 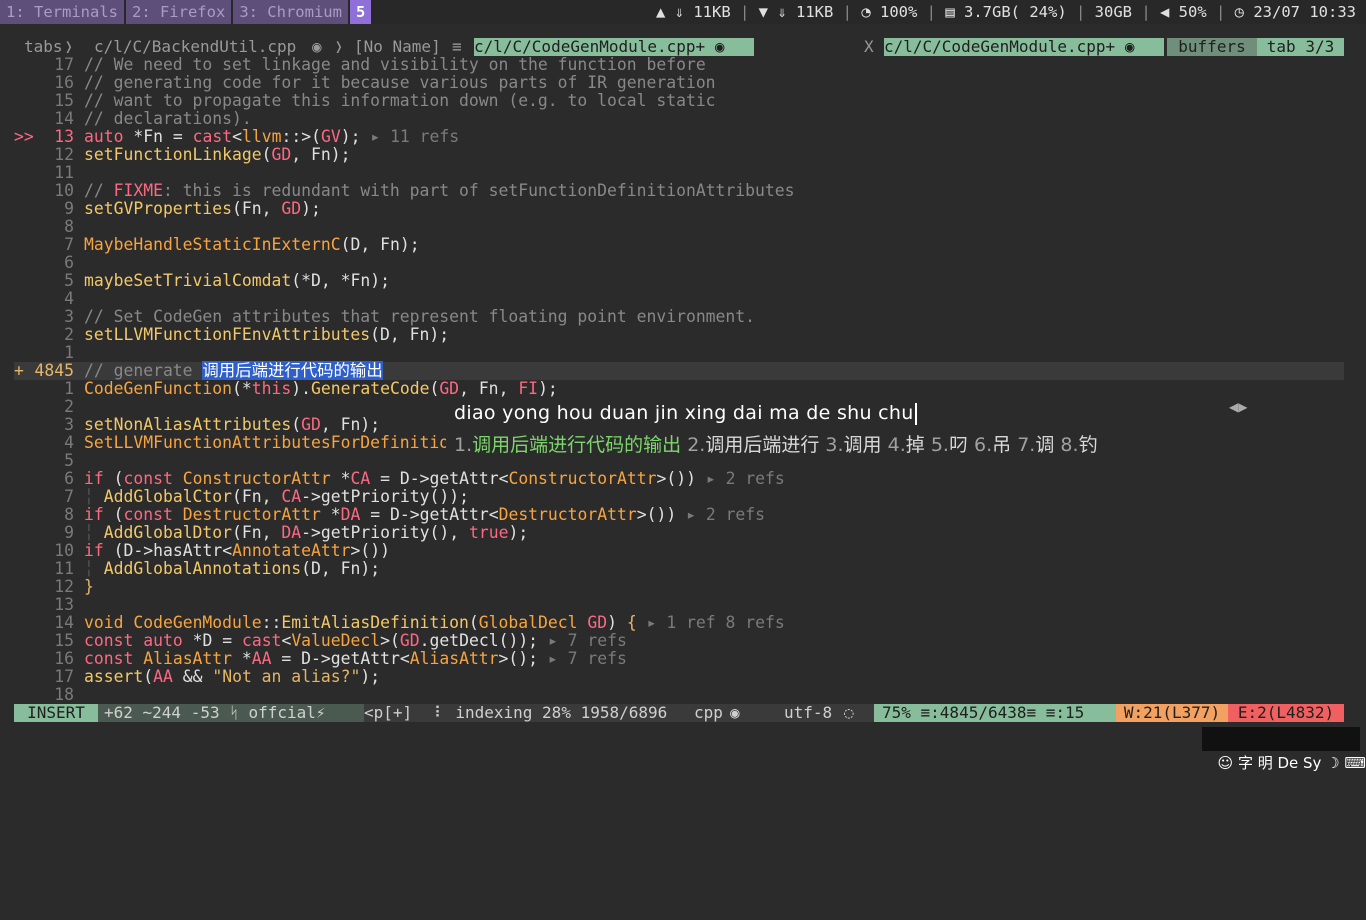 I want to click on encoding: utf-8, so click(x=816, y=713).